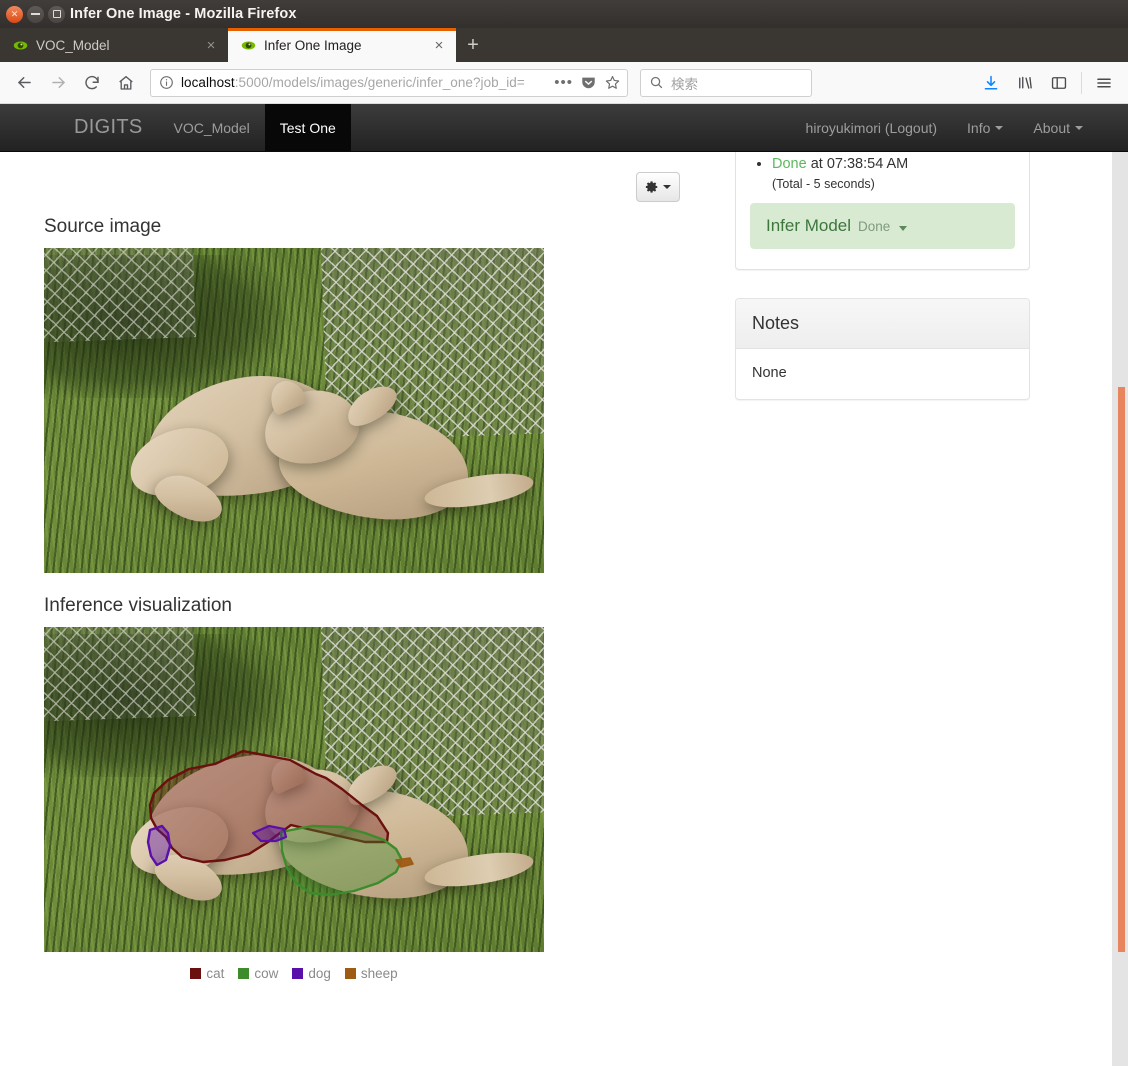 The width and height of the screenshot is (1128, 1066). What do you see at coordinates (882, 324) in the screenshot?
I see `notes-header: Notes` at bounding box center [882, 324].